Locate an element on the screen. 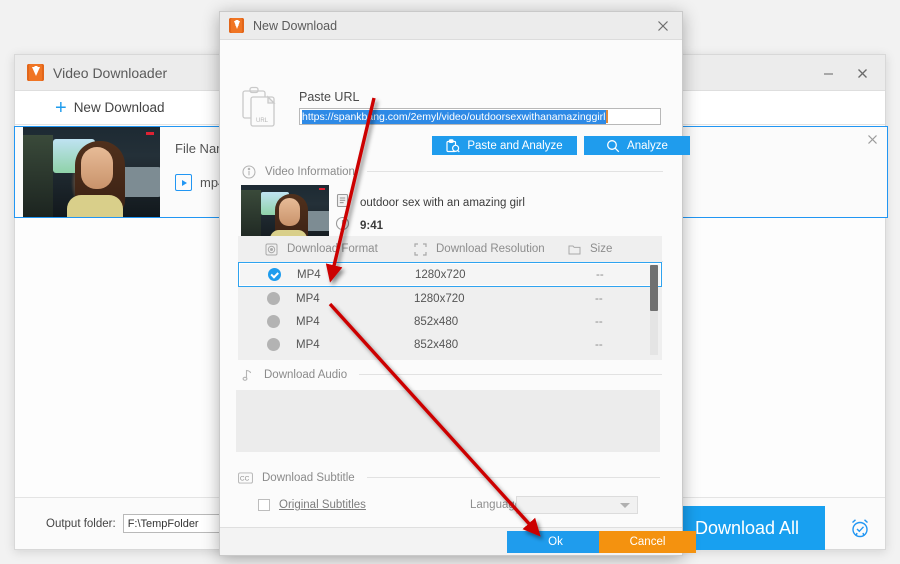 The width and height of the screenshot is (900, 564). cancel-button: Cancel is located at coordinates (647, 542).